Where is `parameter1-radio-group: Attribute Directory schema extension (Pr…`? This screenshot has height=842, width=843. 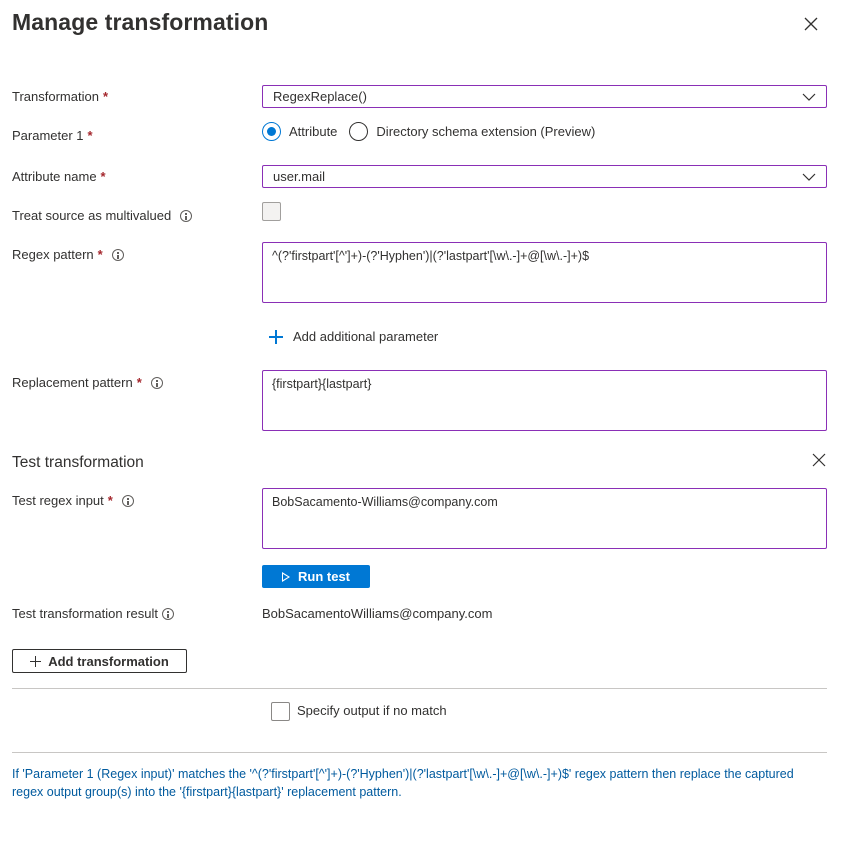
parameter1-radio-group: Attribute Directory schema extension (Pr… is located at coordinates (434, 131).